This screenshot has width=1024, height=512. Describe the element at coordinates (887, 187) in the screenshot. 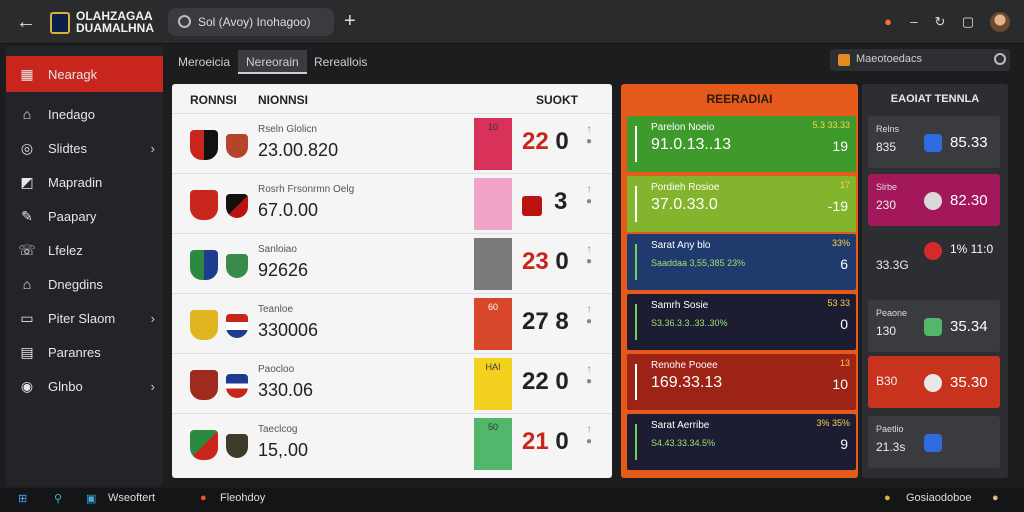

I see `metric-label: Slrbe` at that location.